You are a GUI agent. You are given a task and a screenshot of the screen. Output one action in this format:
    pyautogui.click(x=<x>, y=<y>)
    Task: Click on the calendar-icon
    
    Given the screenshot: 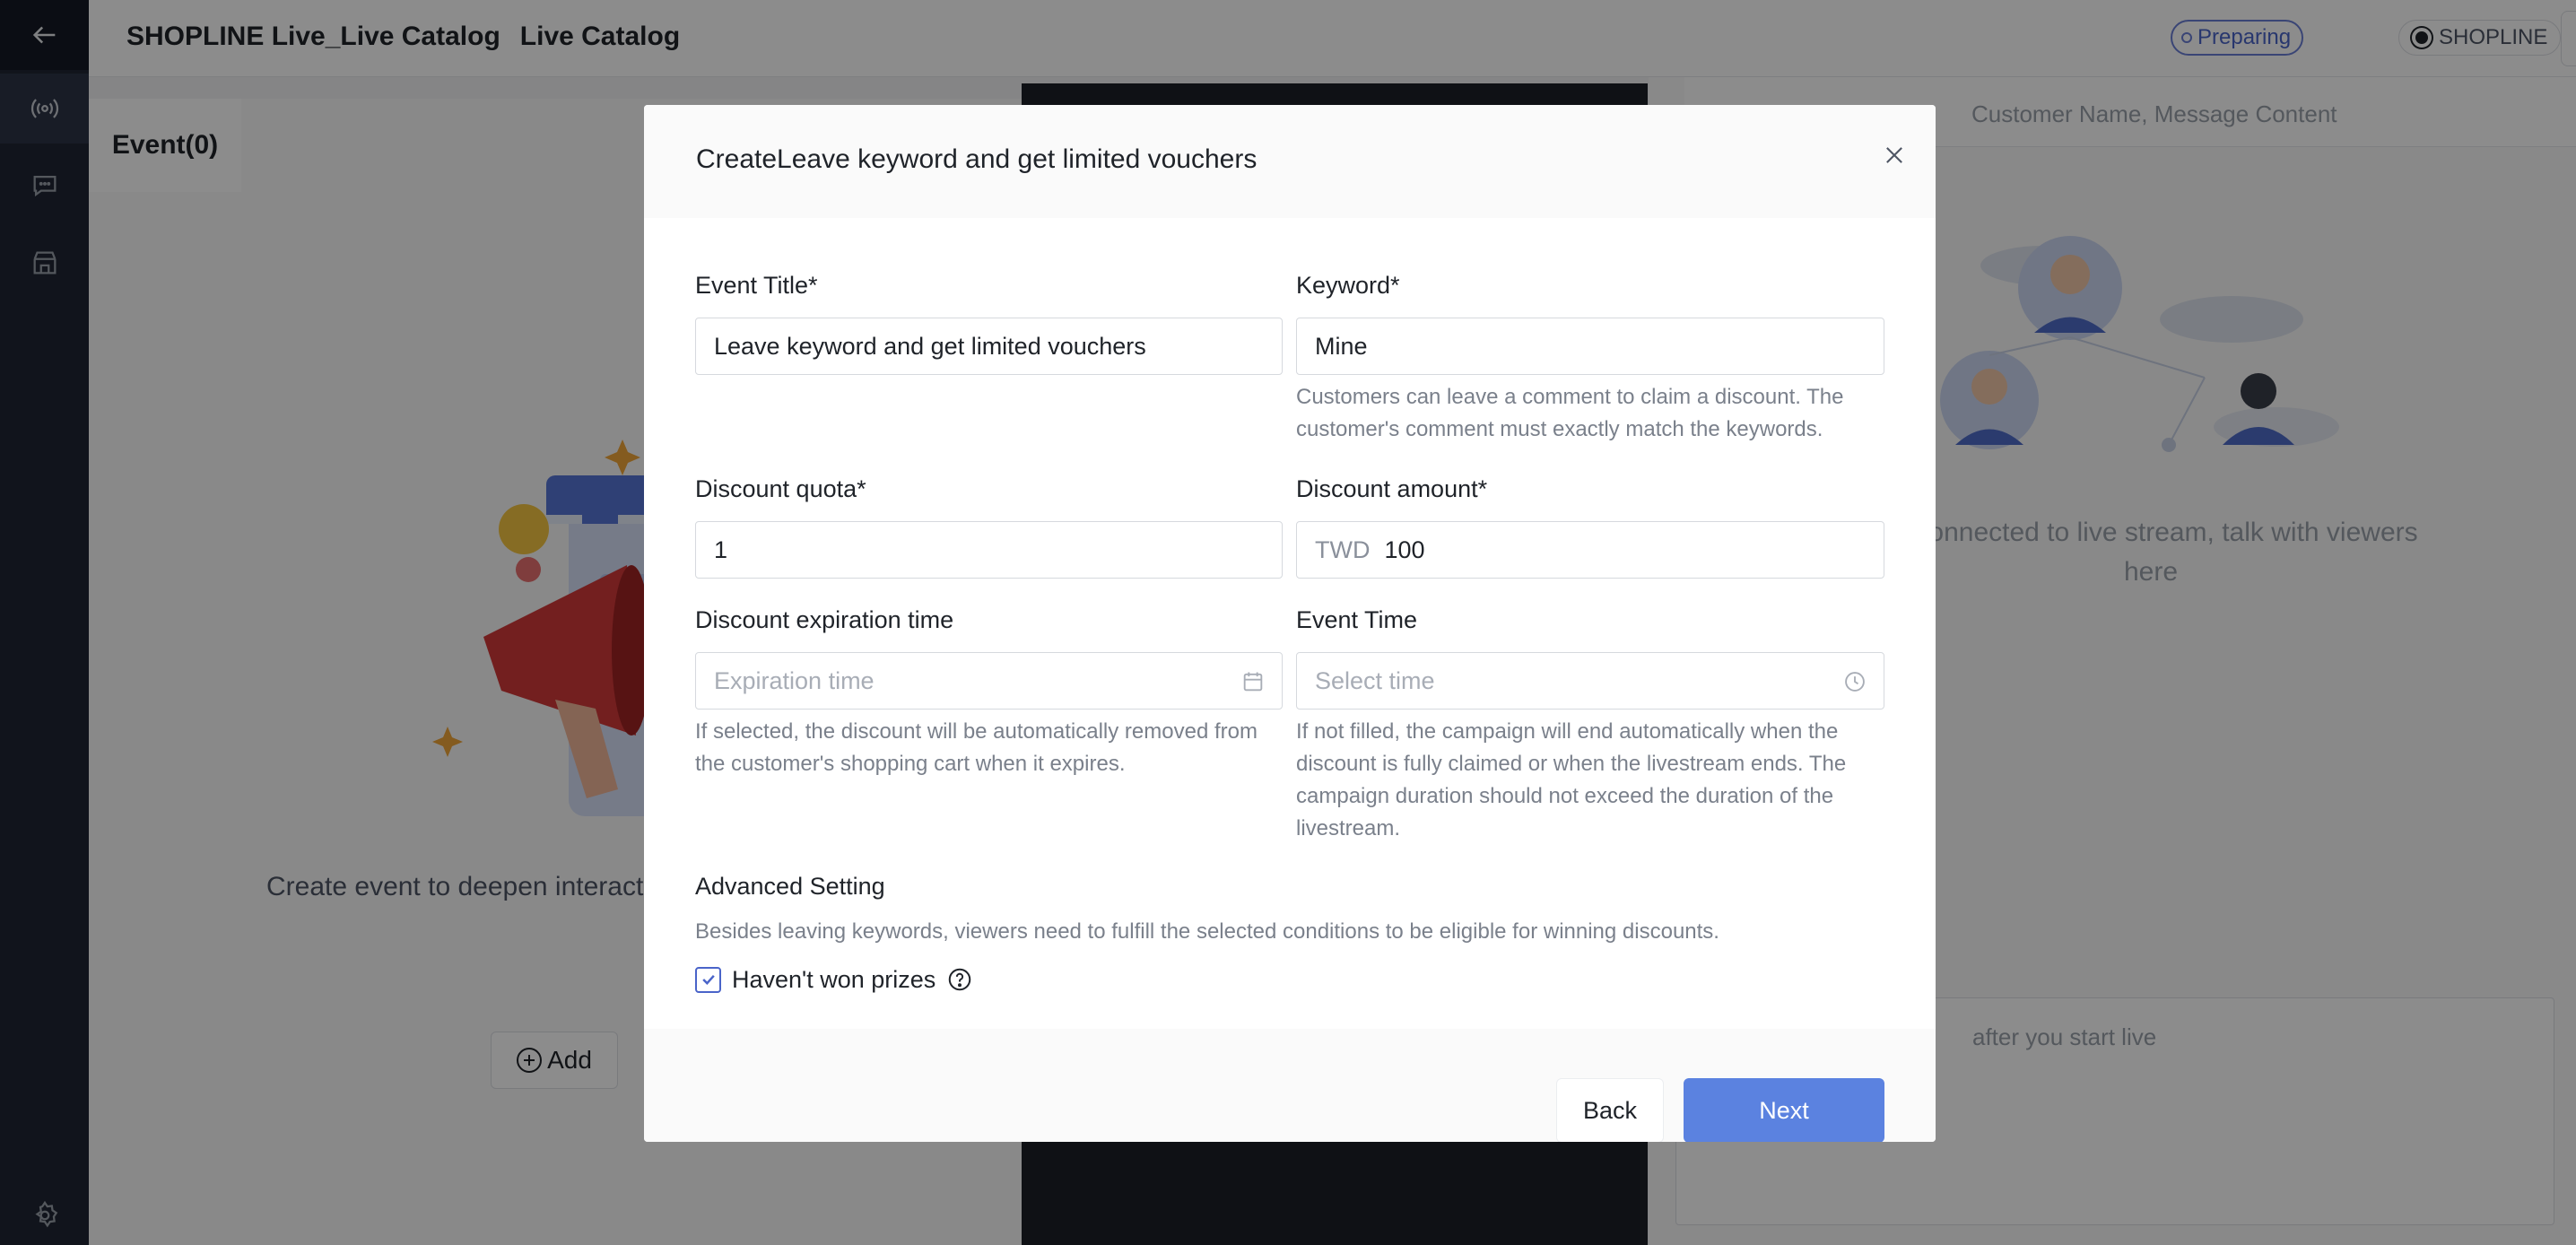 What is the action you would take?
    pyautogui.click(x=1253, y=682)
    